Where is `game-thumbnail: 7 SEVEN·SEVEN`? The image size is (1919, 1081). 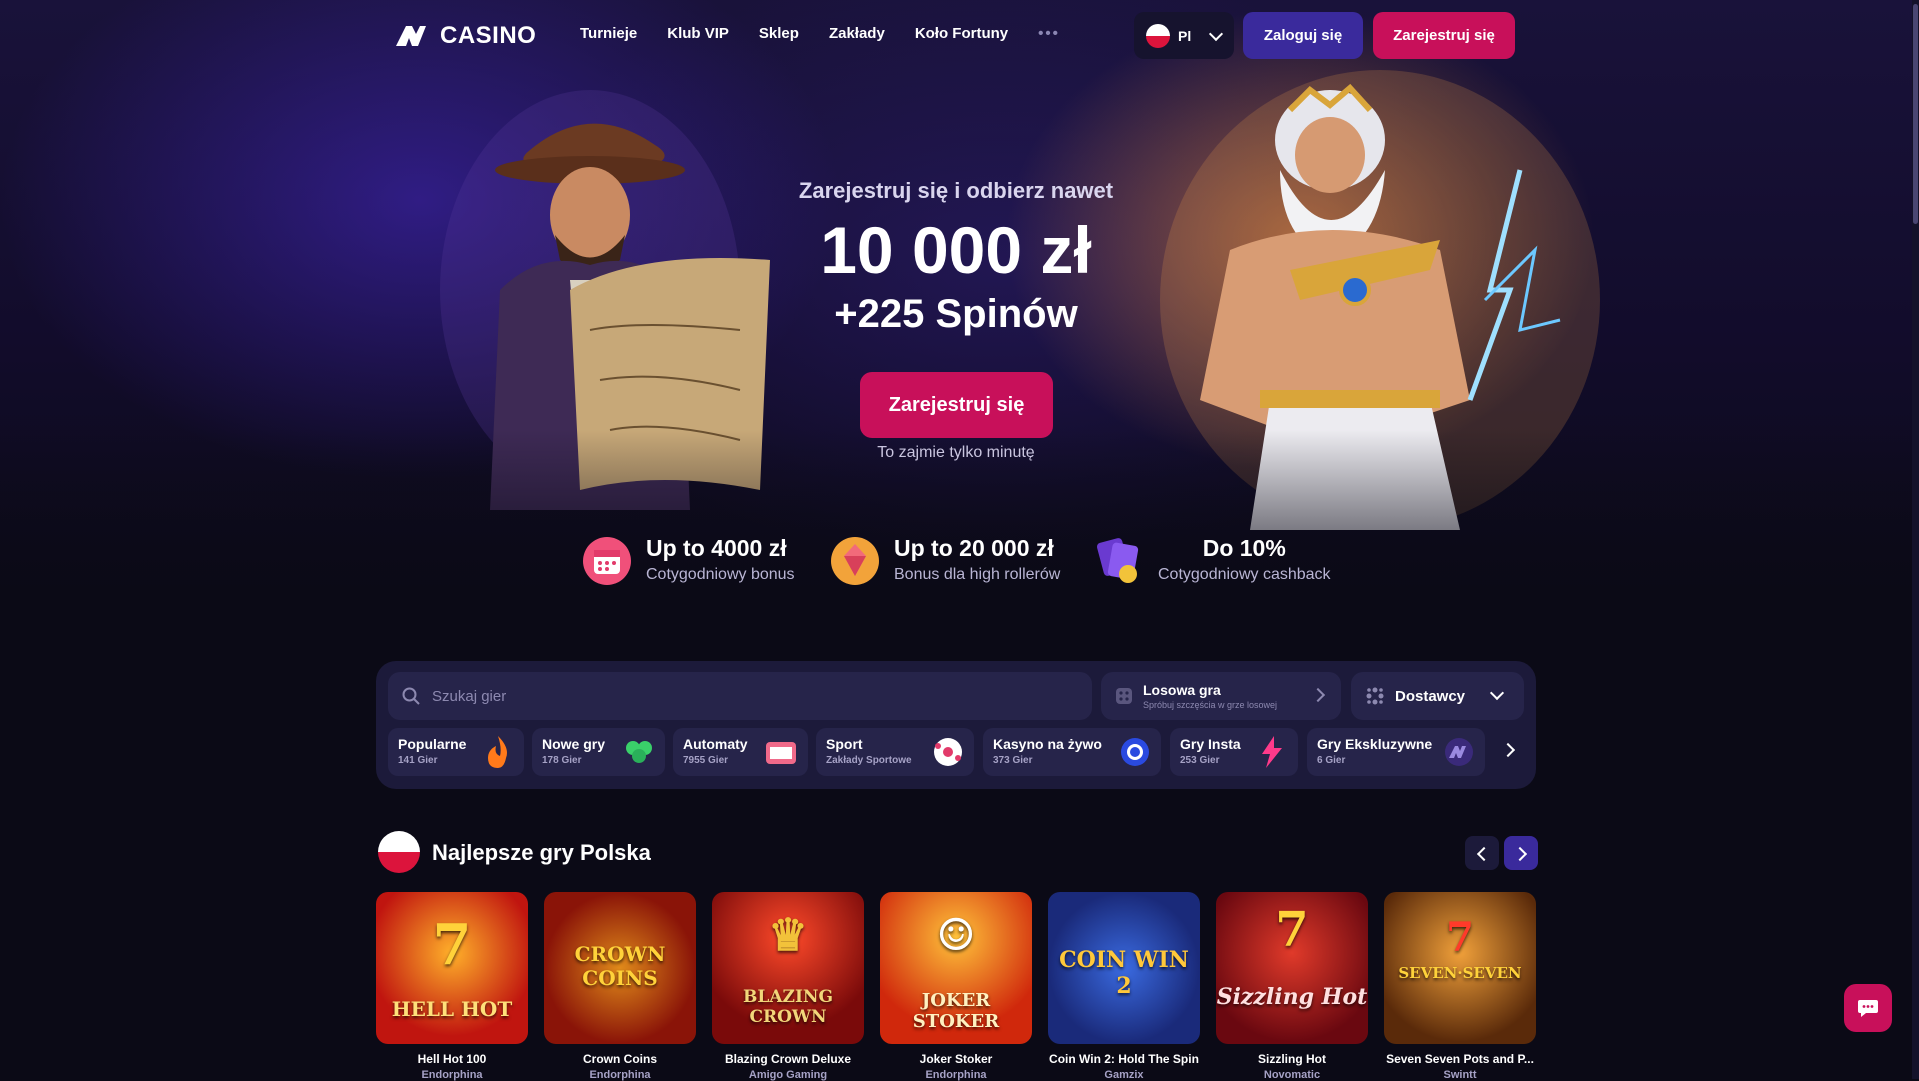
game-thumbnail: 7 SEVEN·SEVEN is located at coordinates (1460, 968).